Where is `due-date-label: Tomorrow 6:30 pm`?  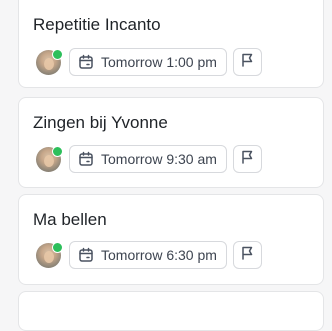 due-date-label: Tomorrow 6:30 pm is located at coordinates (159, 255).